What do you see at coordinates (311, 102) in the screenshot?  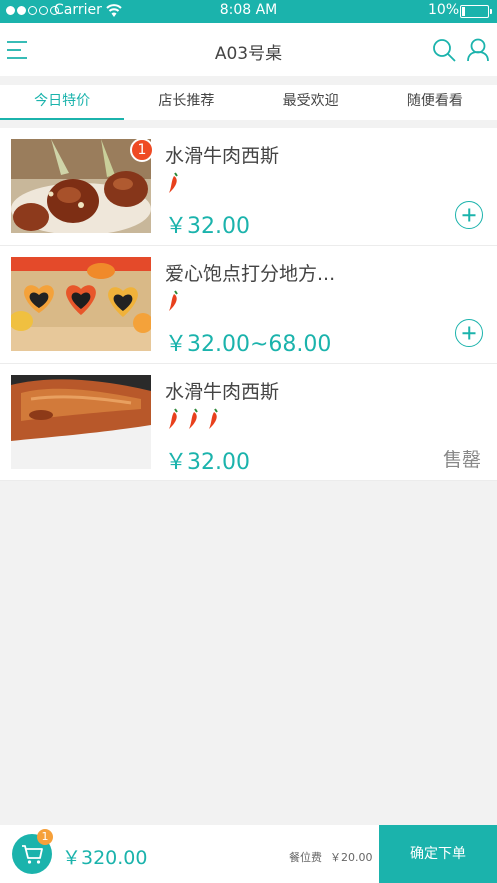 I see `tab-most-popular: 最受欢迎` at bounding box center [311, 102].